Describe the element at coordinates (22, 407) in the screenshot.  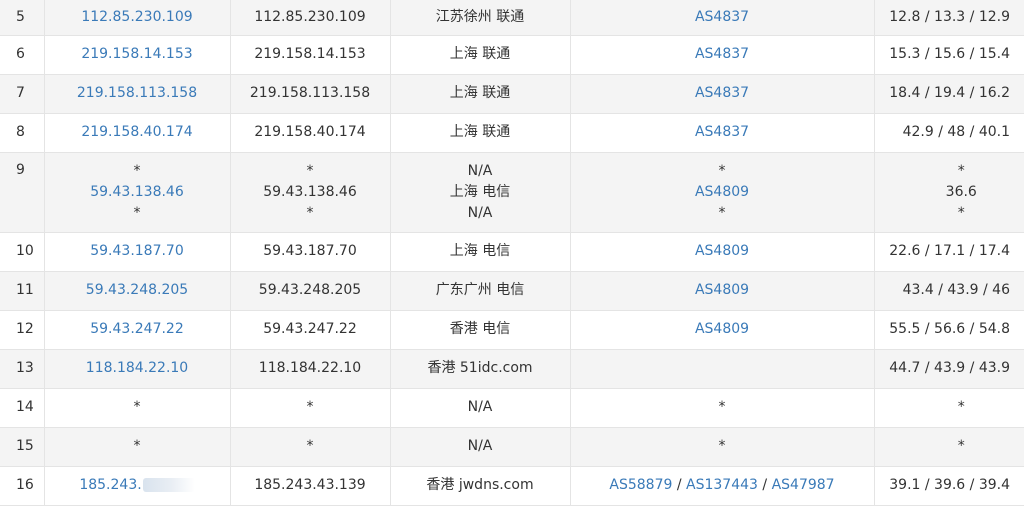
I see `hop-number: 14` at that location.